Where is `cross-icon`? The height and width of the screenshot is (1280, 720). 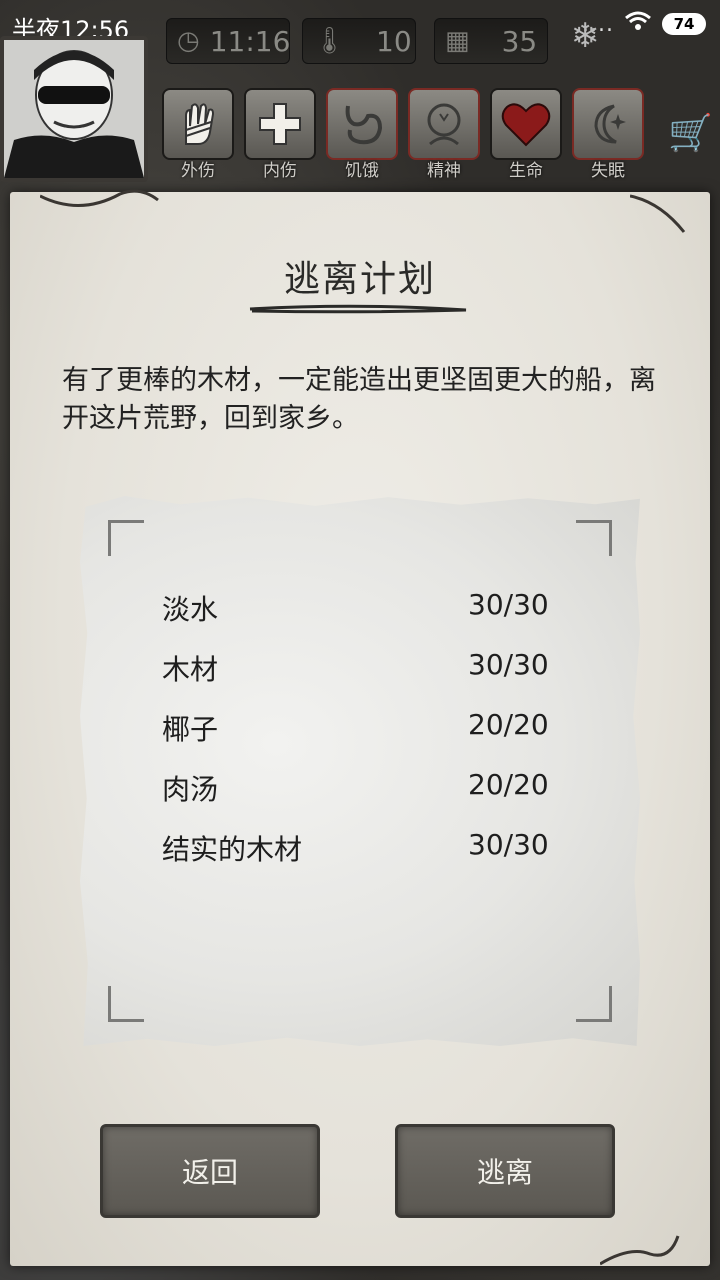 cross-icon is located at coordinates (280, 124).